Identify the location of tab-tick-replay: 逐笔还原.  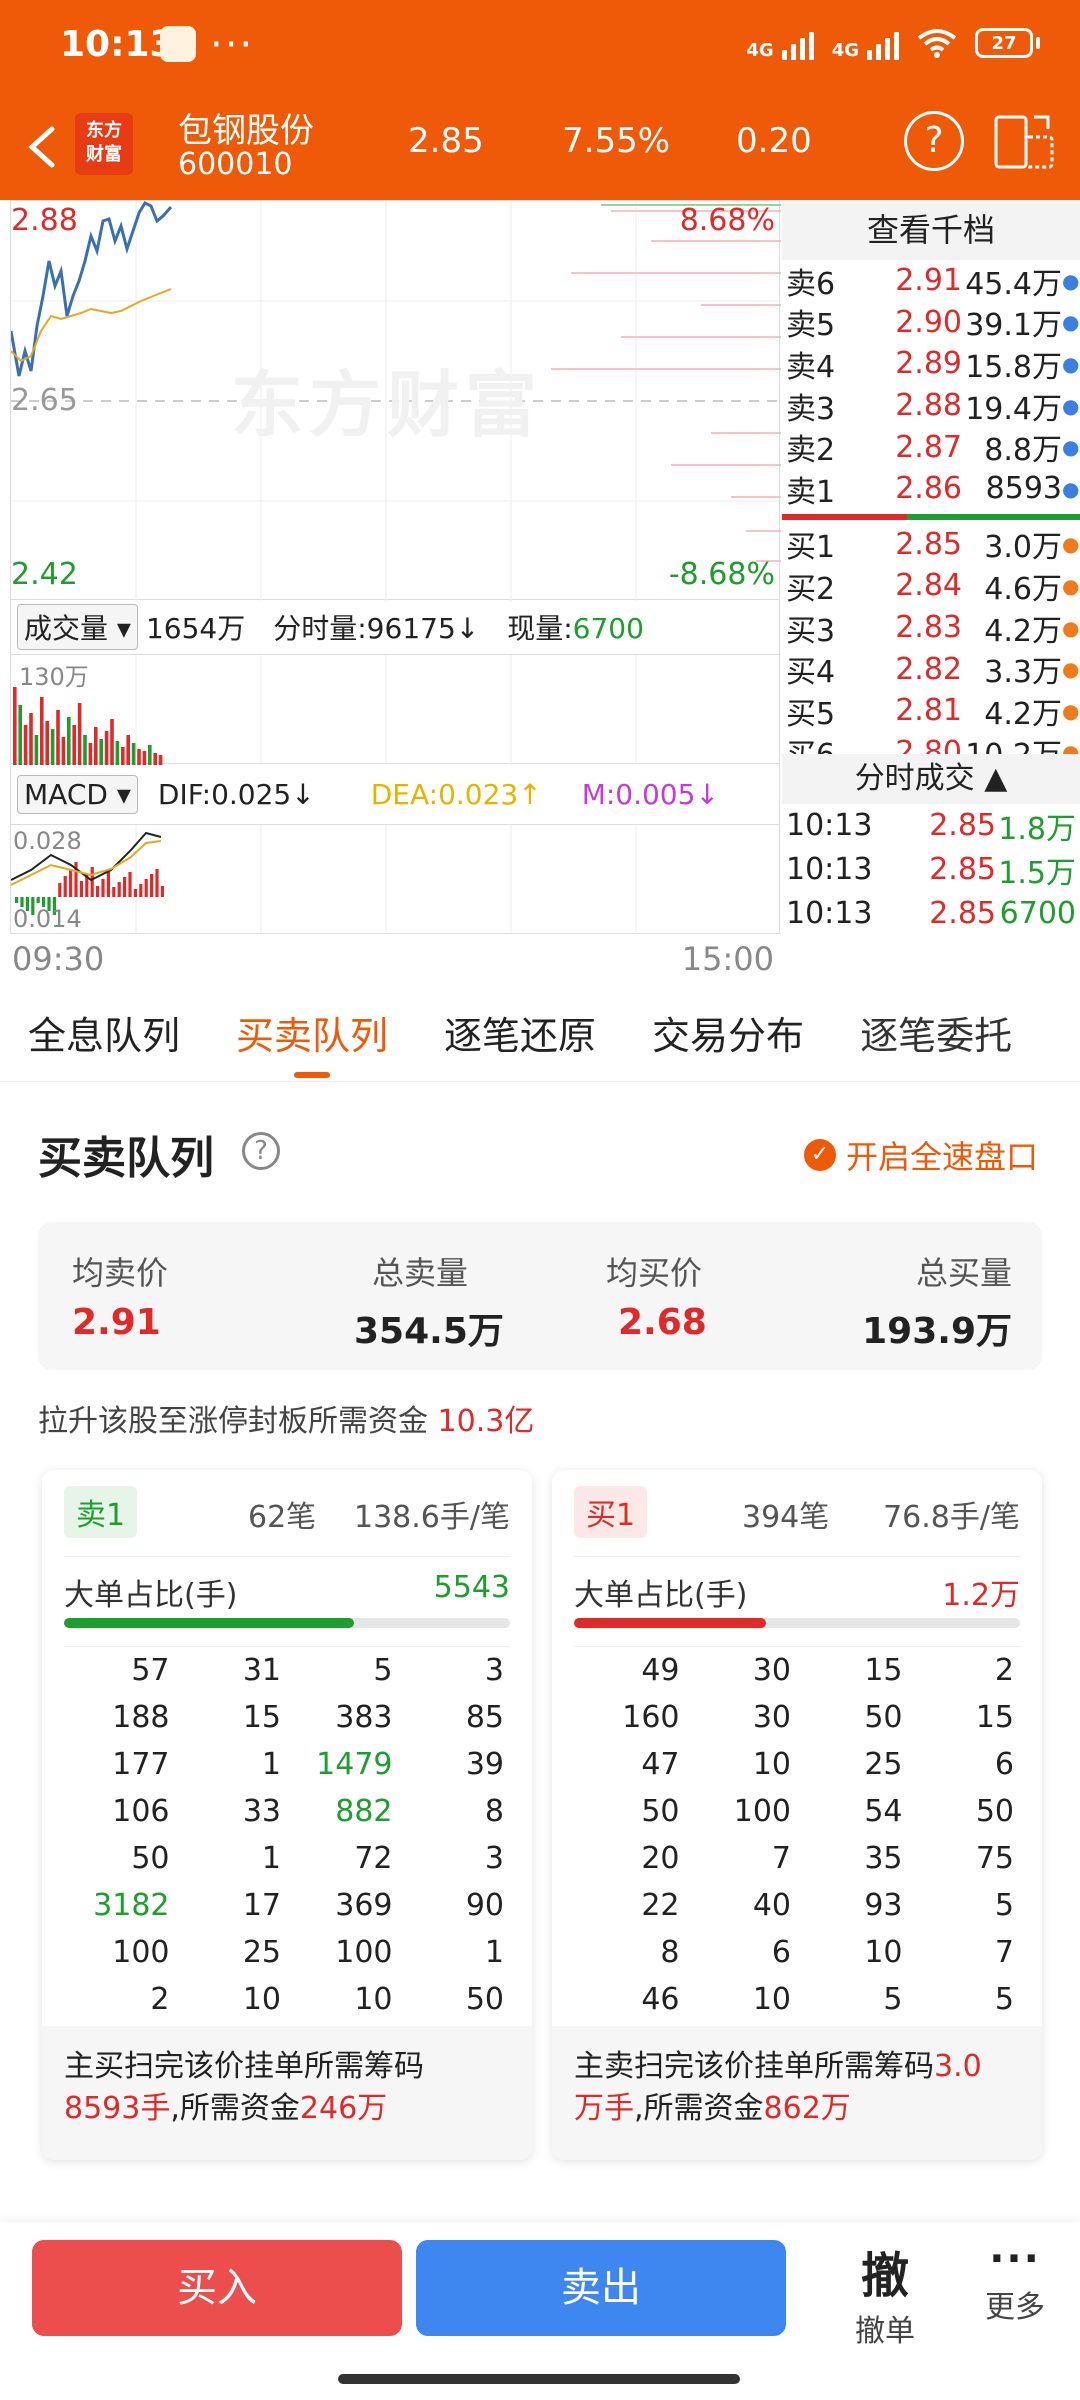
(520, 1035).